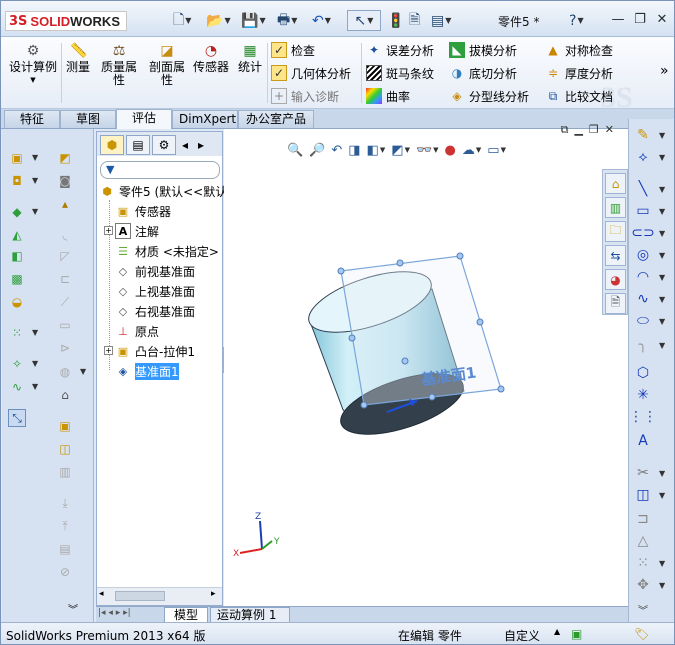  What do you see at coordinates (643, 495) in the screenshot?
I see `convert-entities-icon: ◫` at bounding box center [643, 495].